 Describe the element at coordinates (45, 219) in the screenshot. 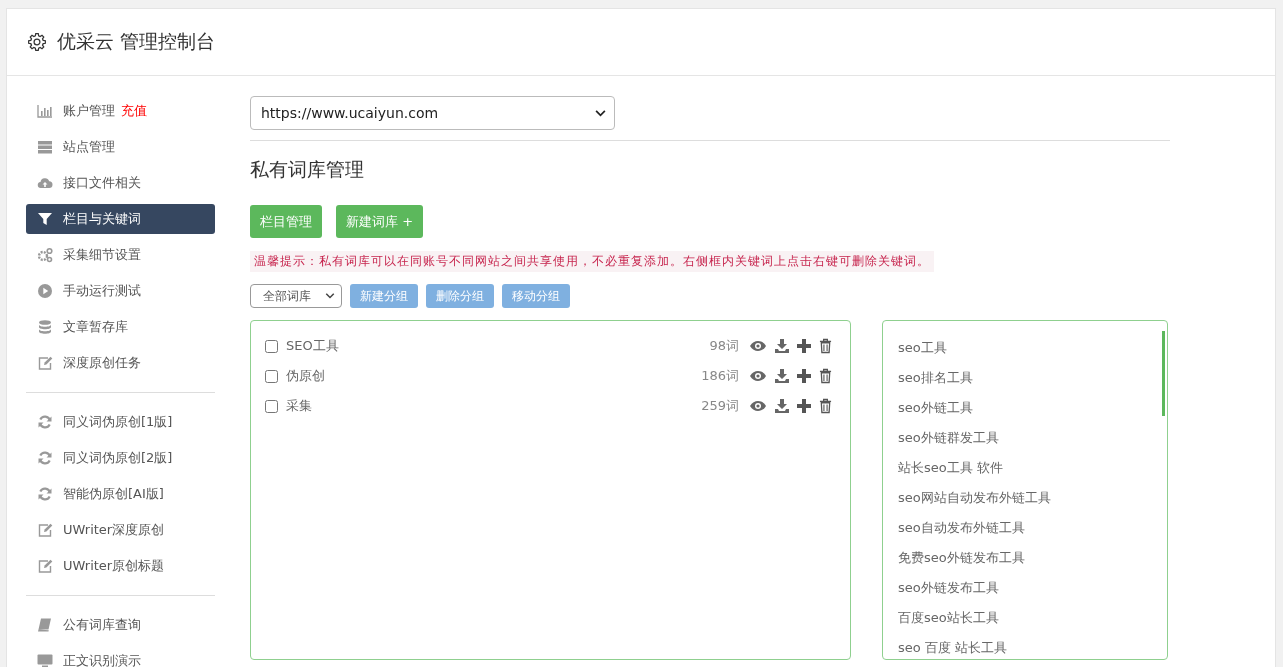

I see `filter-icon` at that location.